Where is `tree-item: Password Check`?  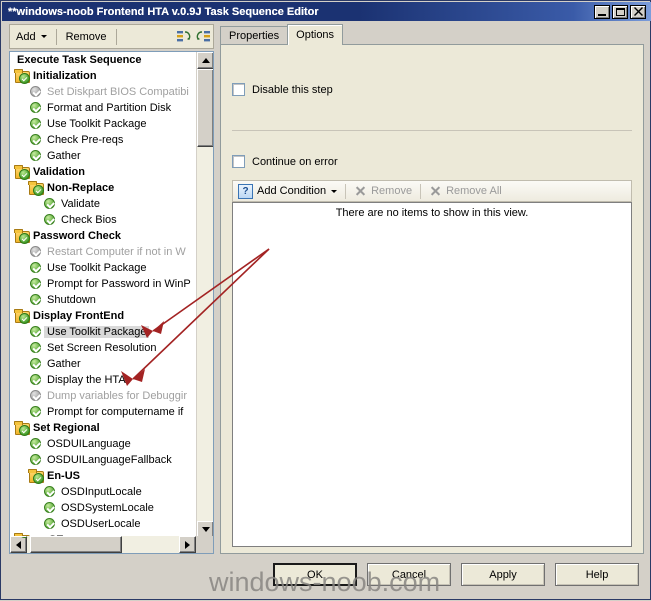
tree-item: Password Check is located at coordinates (103, 236).